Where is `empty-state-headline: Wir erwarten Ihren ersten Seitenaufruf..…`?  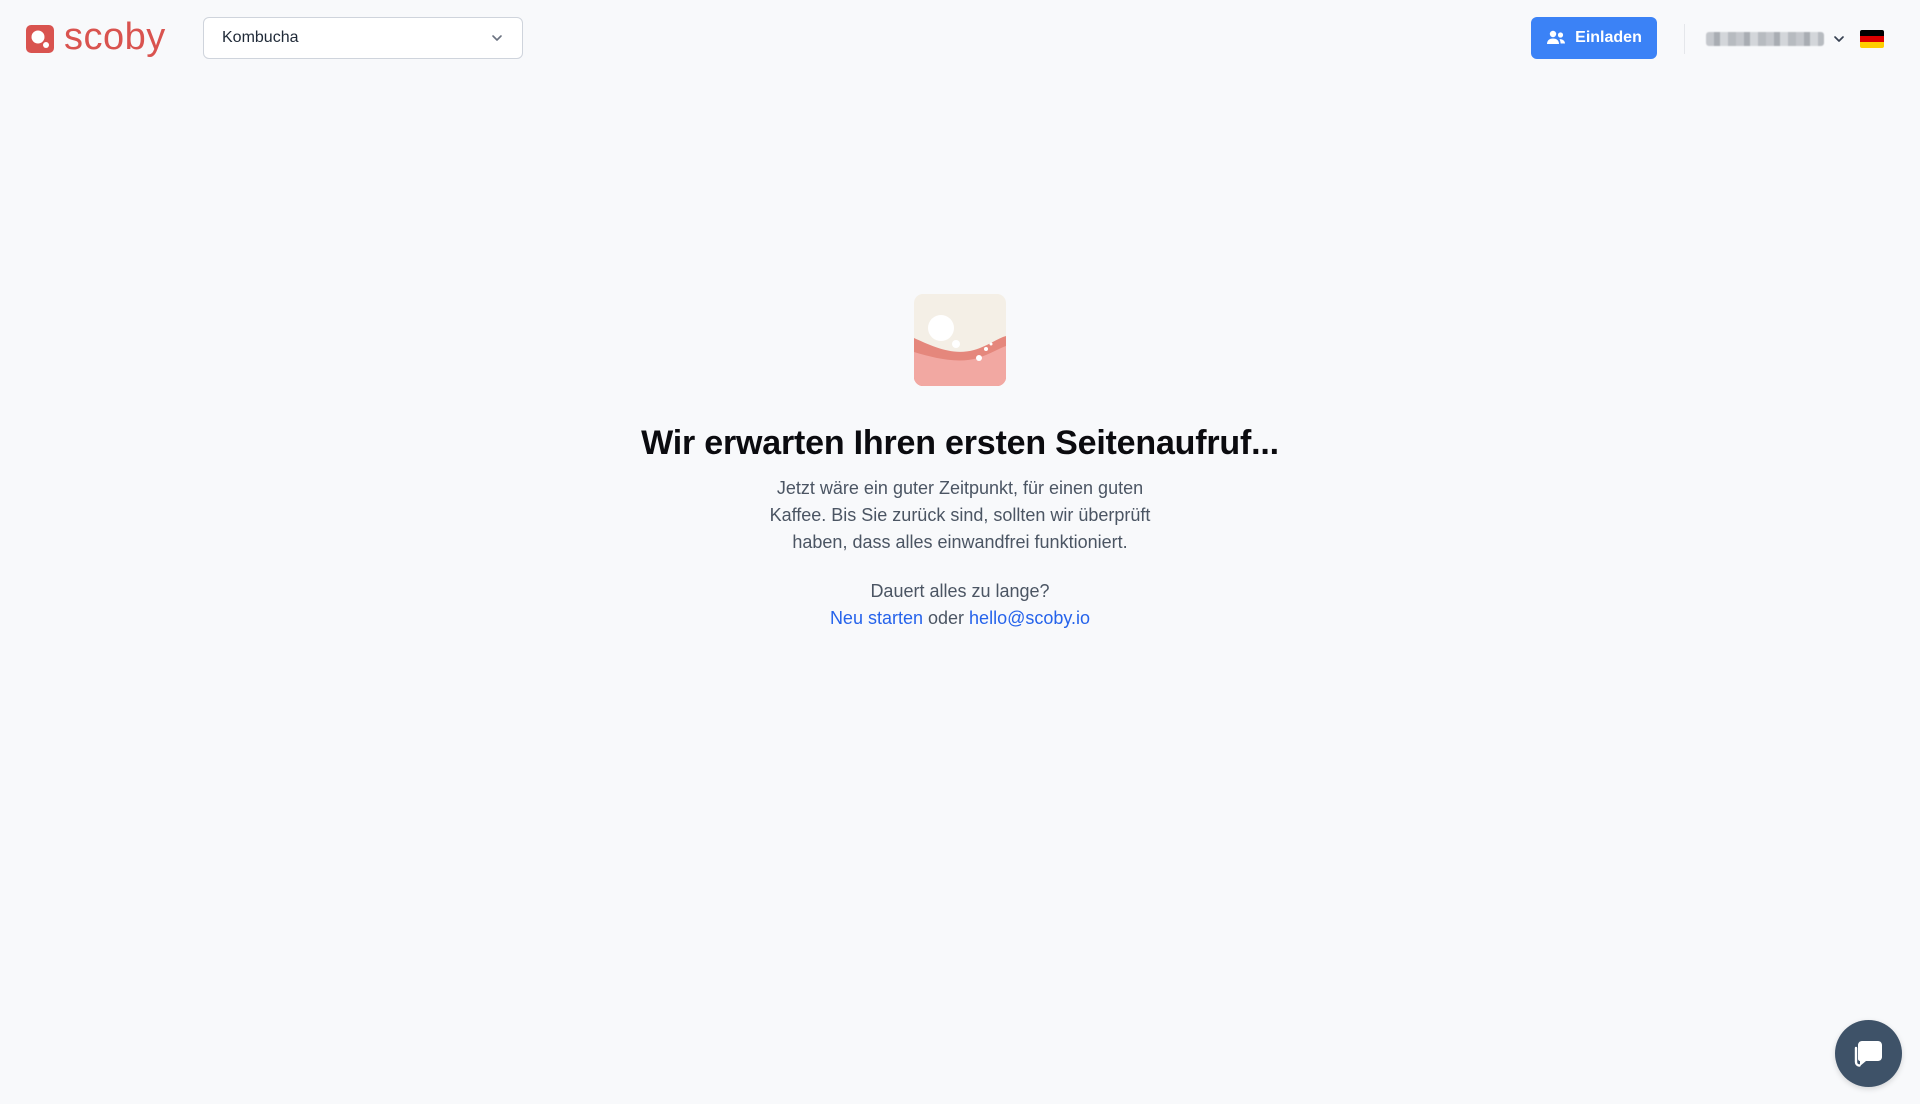 empty-state-headline: Wir erwarten Ihren ersten Seitenaufruf..… is located at coordinates (960, 443).